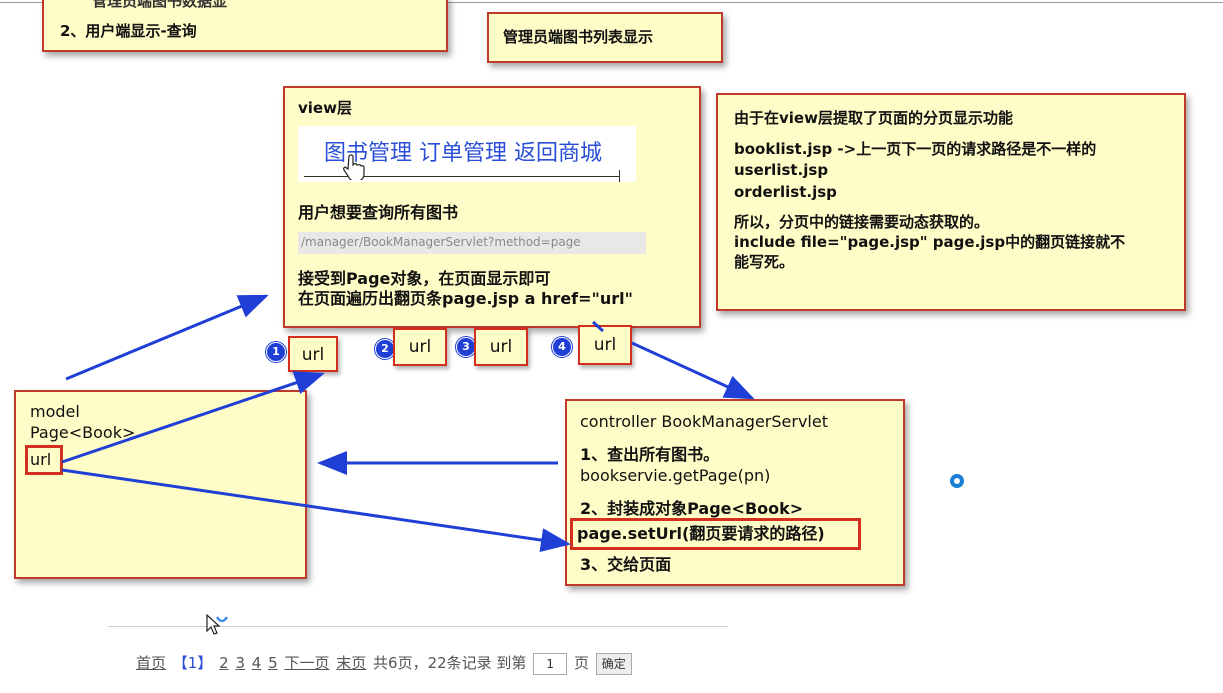 This screenshot has height=693, width=1223. Describe the element at coordinates (276, 352) in the screenshot. I see `step-1-badge: 1` at that location.